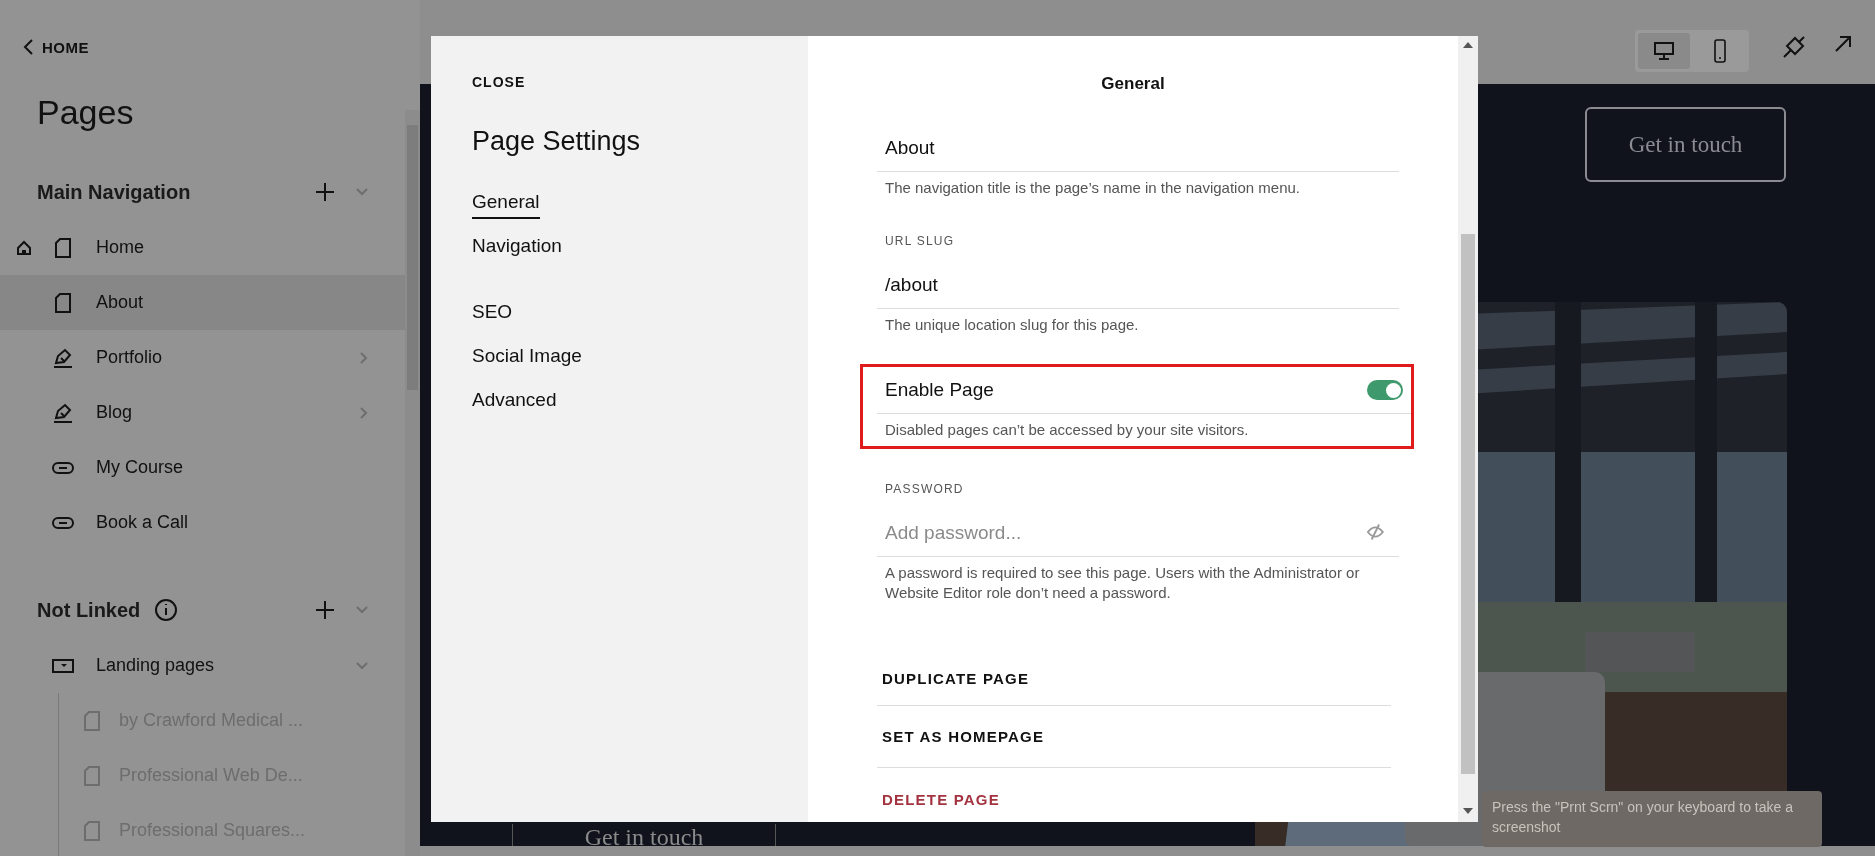 The width and height of the screenshot is (1875, 856). What do you see at coordinates (527, 359) in the screenshot?
I see `settings-tab: Social Image` at bounding box center [527, 359].